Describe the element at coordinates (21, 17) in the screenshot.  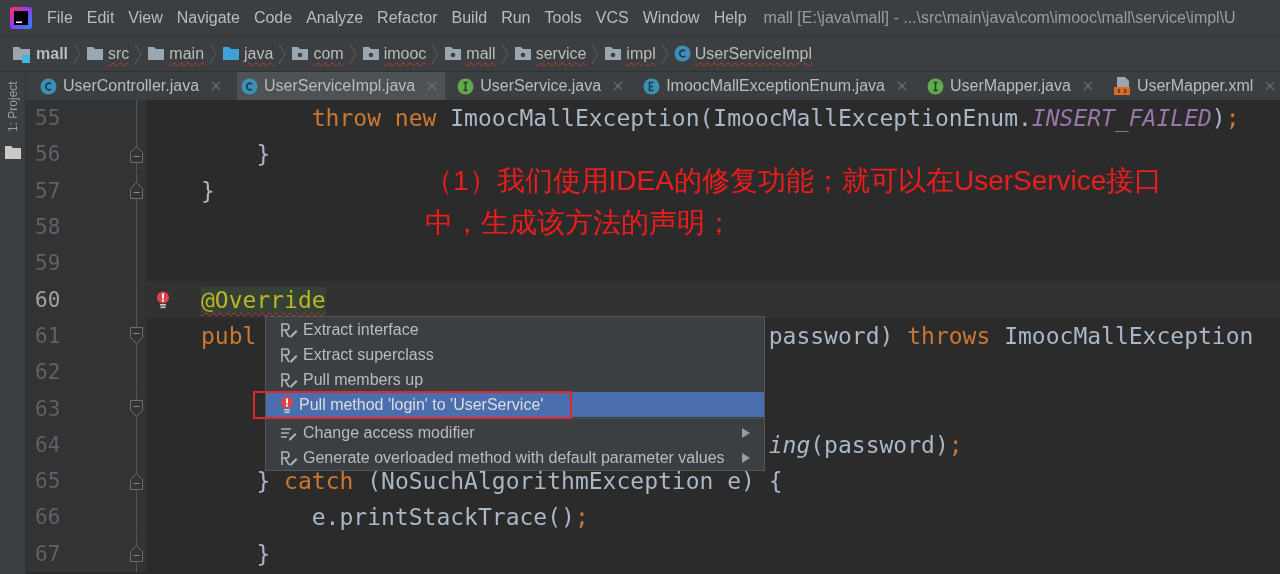
I see `app-logo-icon` at that location.